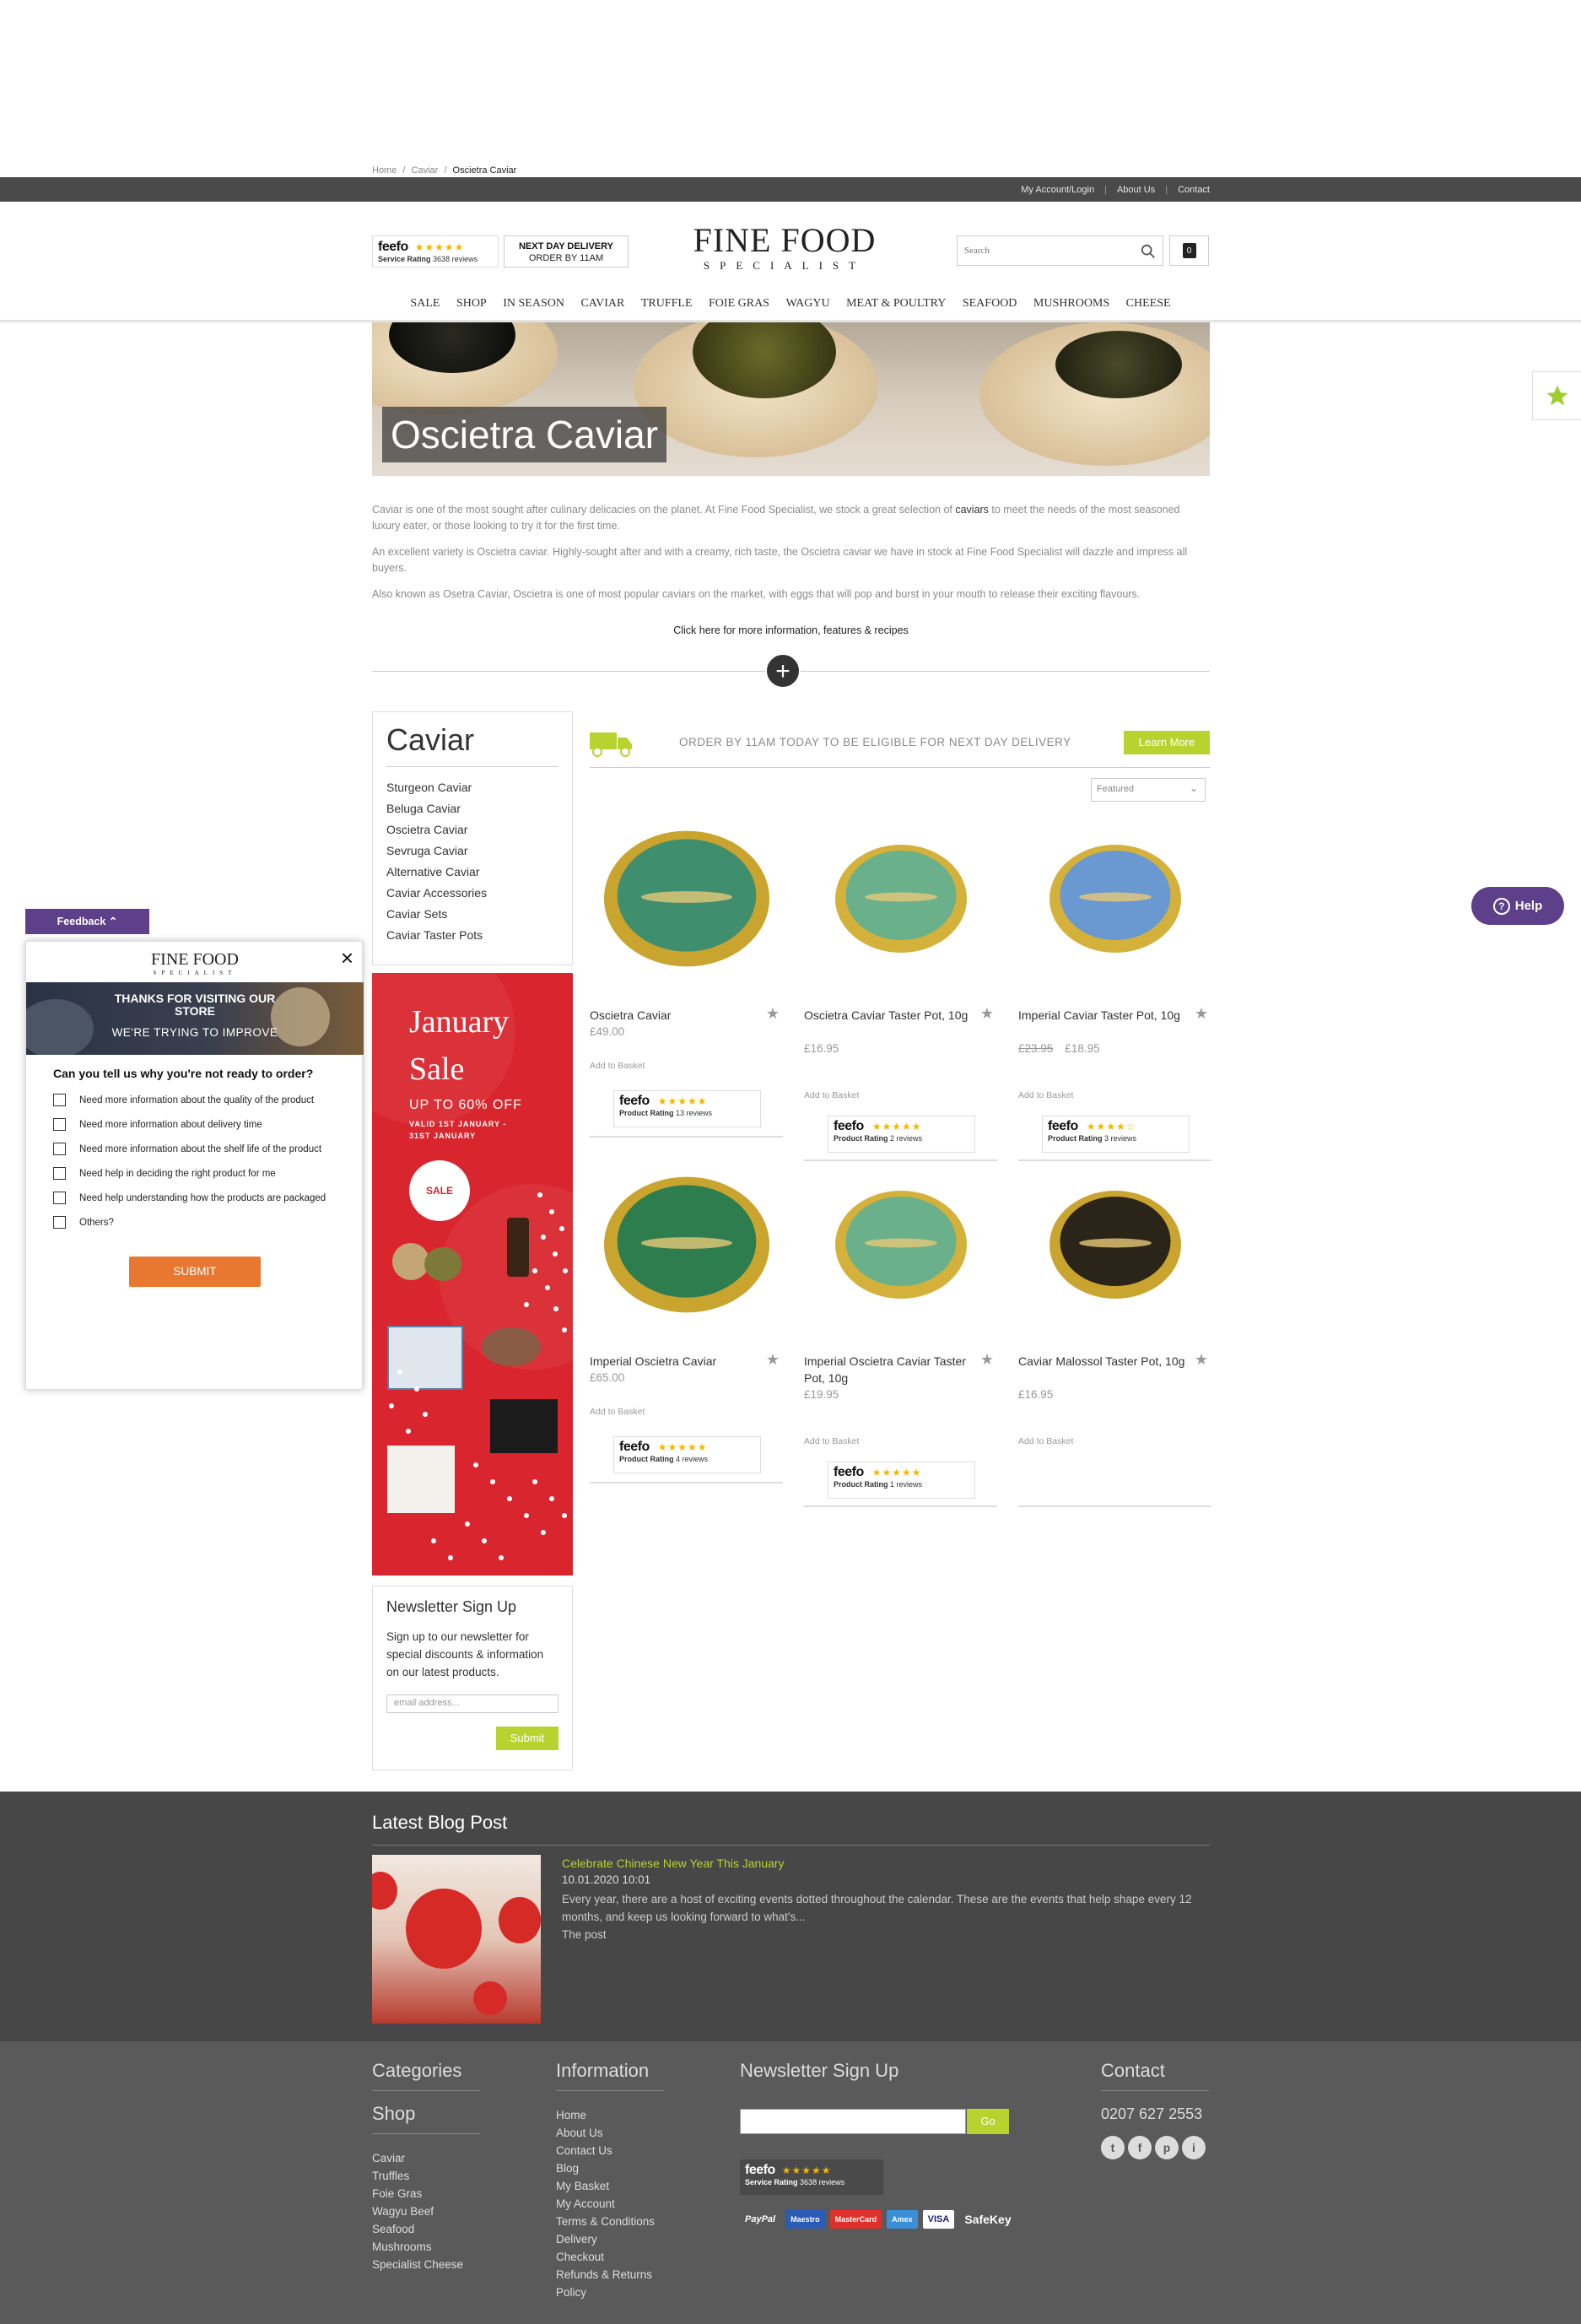 The height and width of the screenshot is (2324, 1581). I want to click on footer-link-my-account: My Account, so click(610, 2204).